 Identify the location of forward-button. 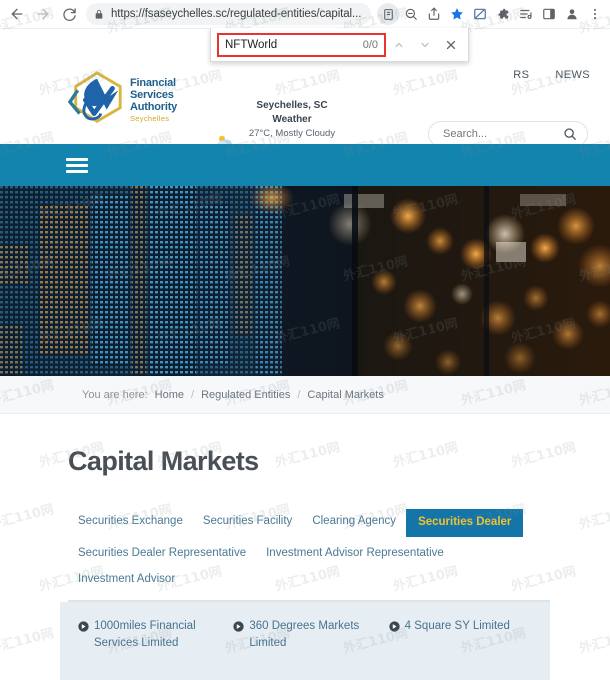
(43, 14).